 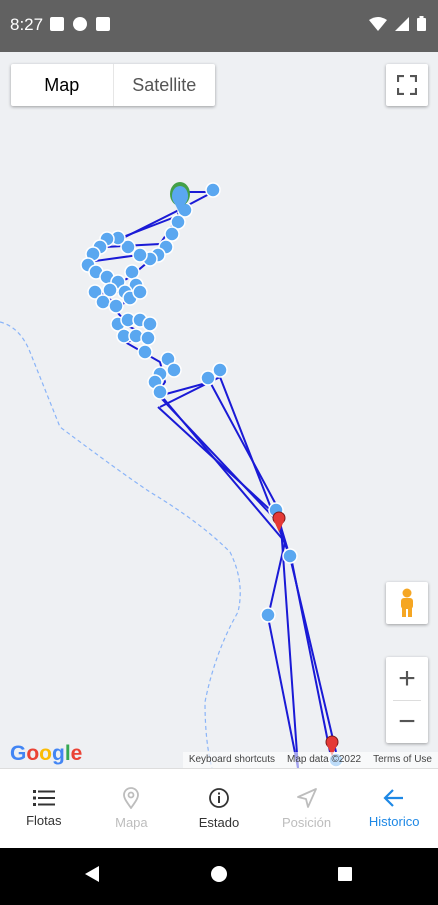 What do you see at coordinates (307, 822) in the screenshot?
I see `nav-posicion-label: Posición` at bounding box center [307, 822].